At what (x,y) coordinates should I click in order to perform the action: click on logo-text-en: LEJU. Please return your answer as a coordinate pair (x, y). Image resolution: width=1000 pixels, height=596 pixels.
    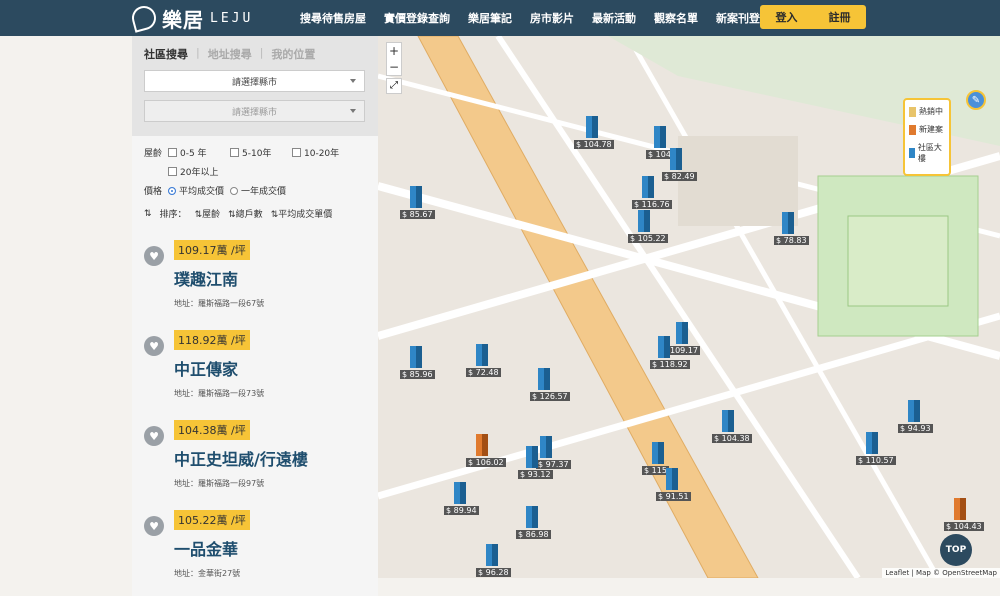
    Looking at the image, I should click on (232, 18).